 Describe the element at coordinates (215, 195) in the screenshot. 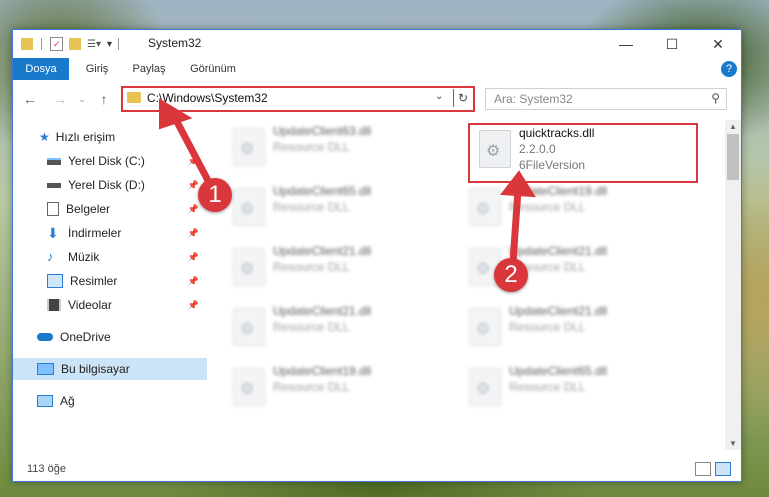

I see `step-badge-1: 1` at that location.